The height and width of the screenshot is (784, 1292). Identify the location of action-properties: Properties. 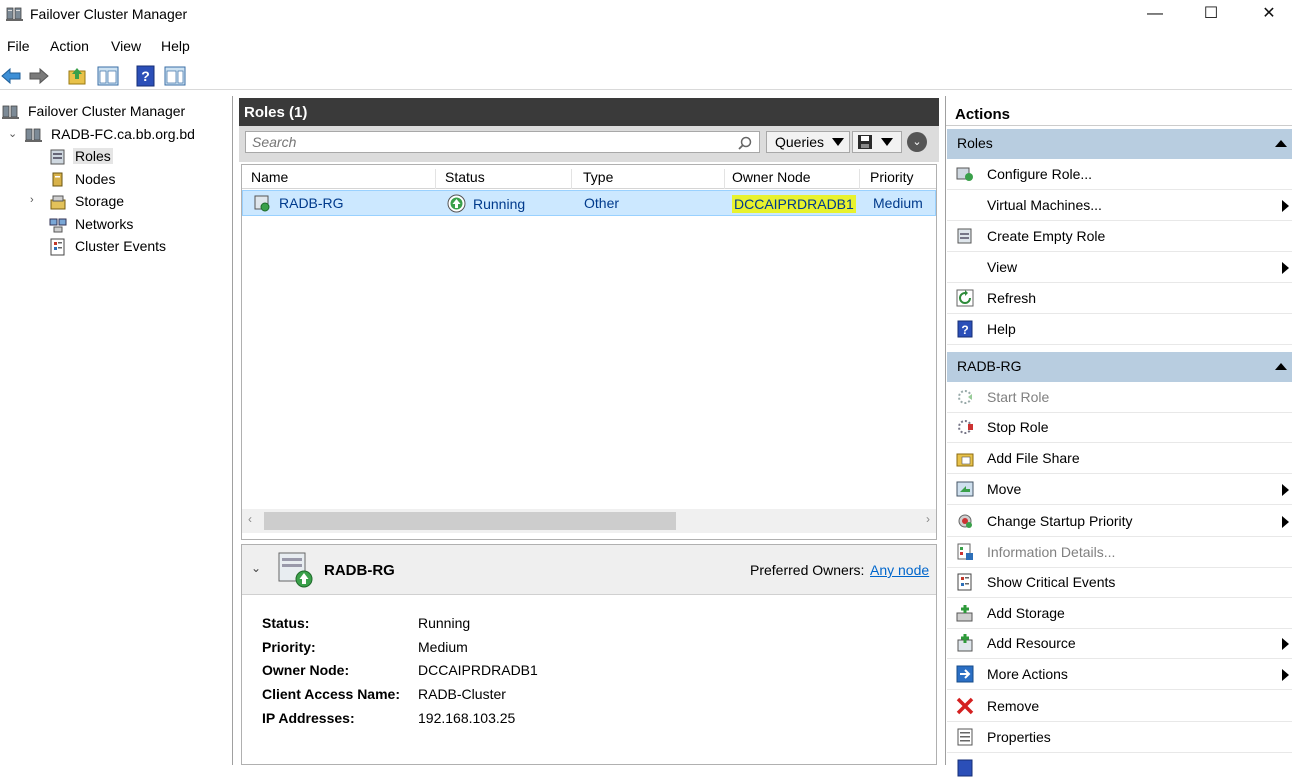
(1119, 737).